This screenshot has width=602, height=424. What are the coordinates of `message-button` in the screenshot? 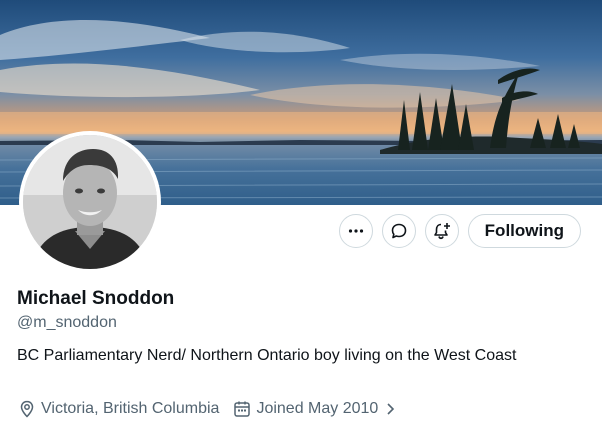 It's located at (398, 231).